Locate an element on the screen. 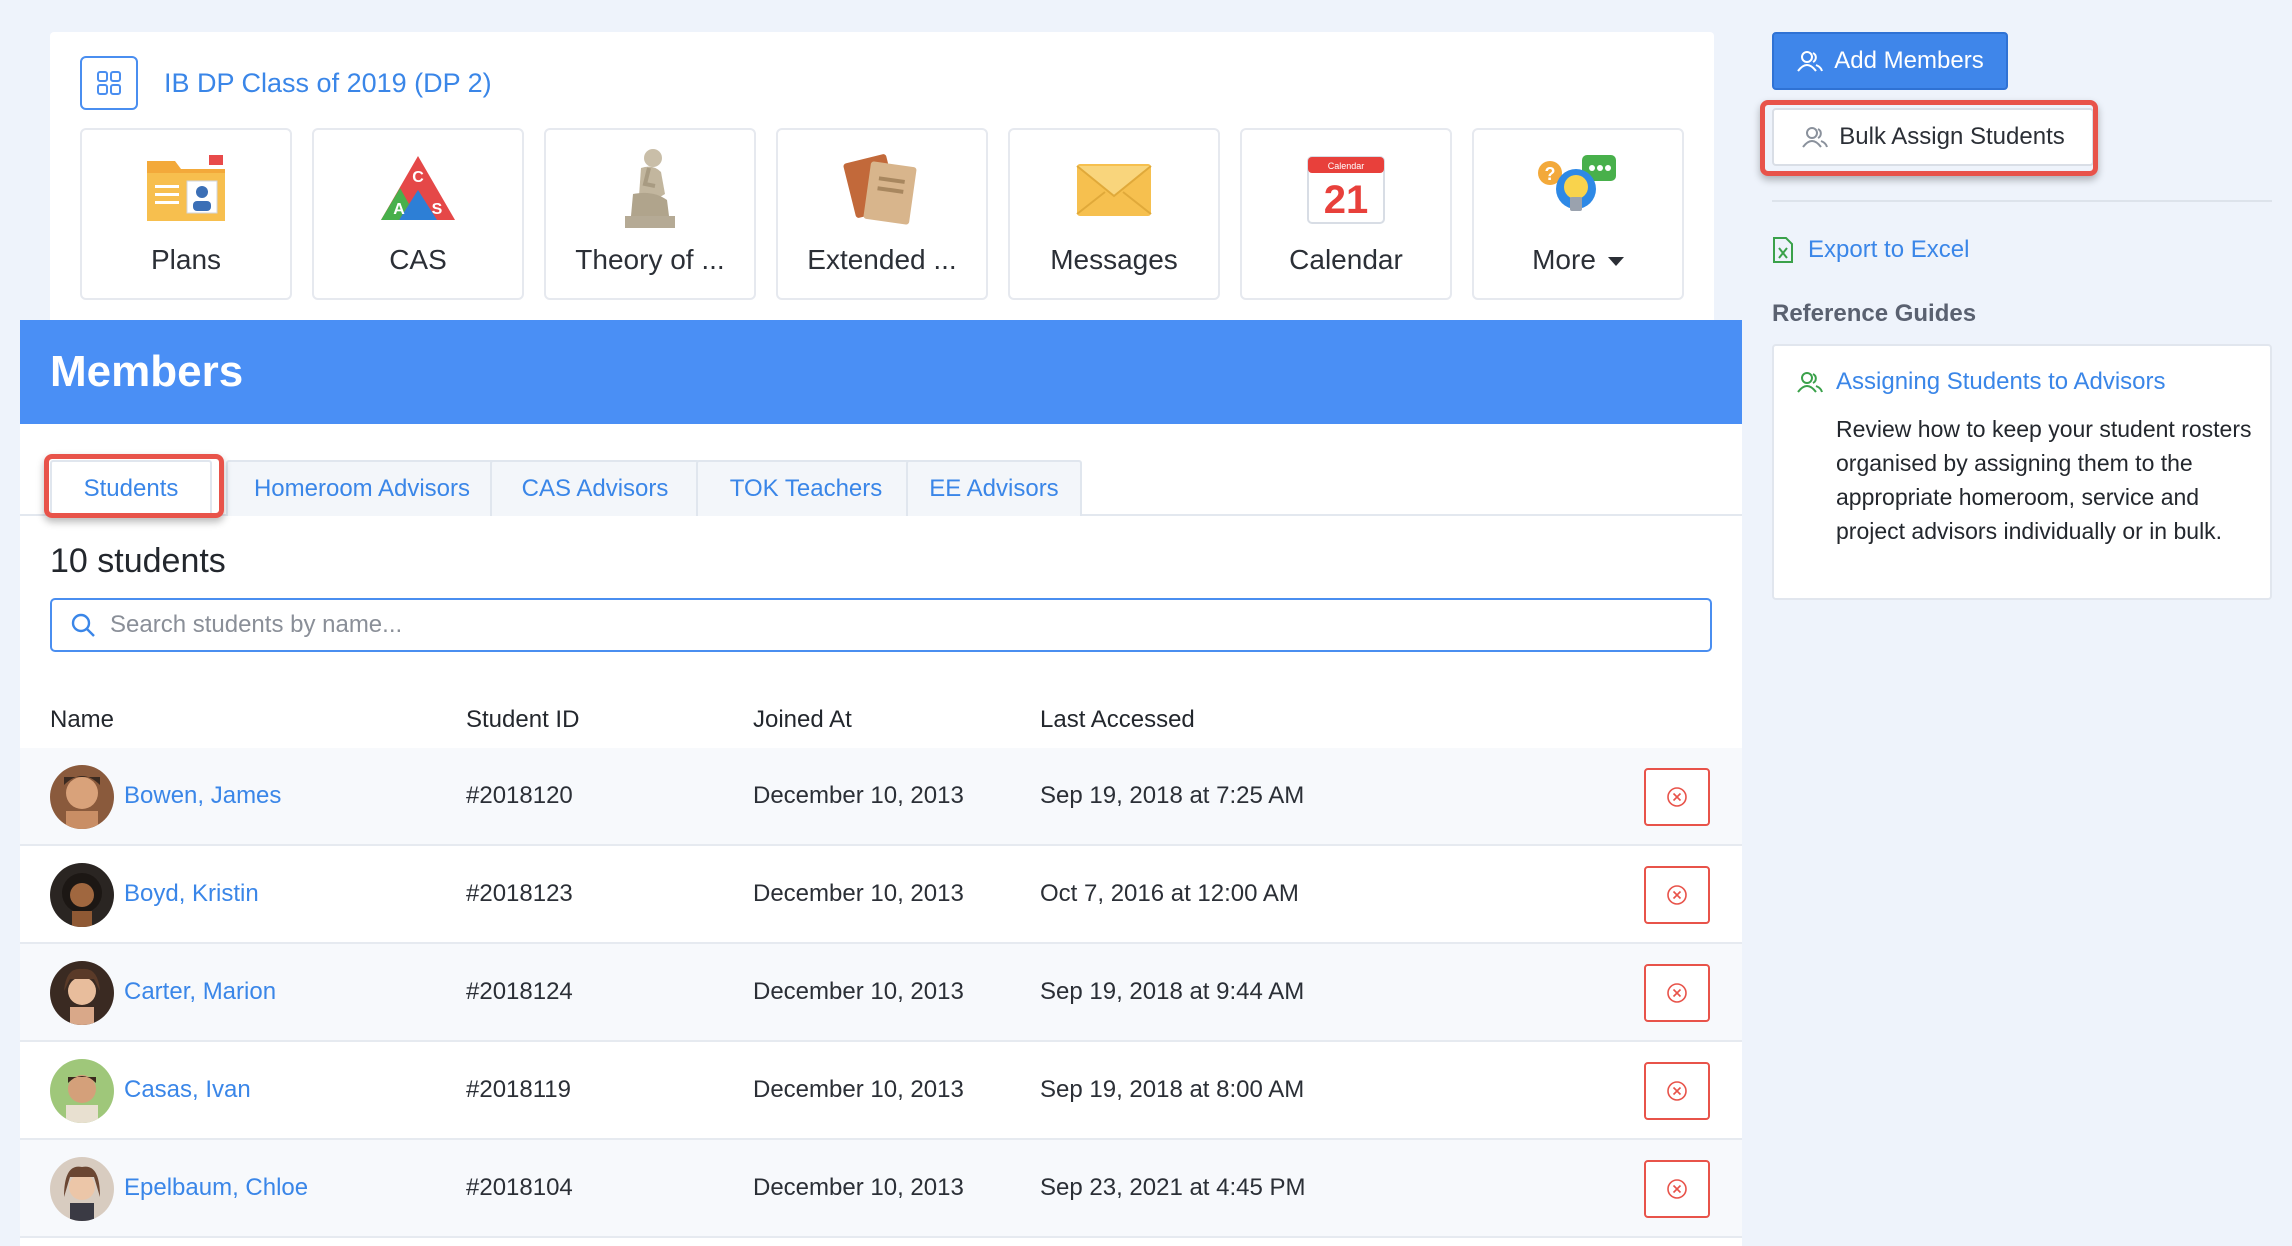 The width and height of the screenshot is (2292, 1246). tab-ee-advisors: EE Advisors is located at coordinates (994, 488).